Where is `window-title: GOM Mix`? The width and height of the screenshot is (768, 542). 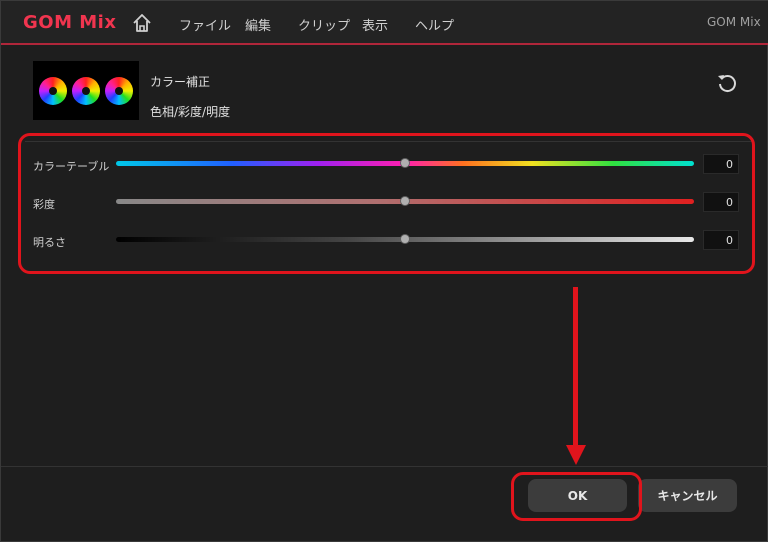 window-title: GOM Mix is located at coordinates (734, 22).